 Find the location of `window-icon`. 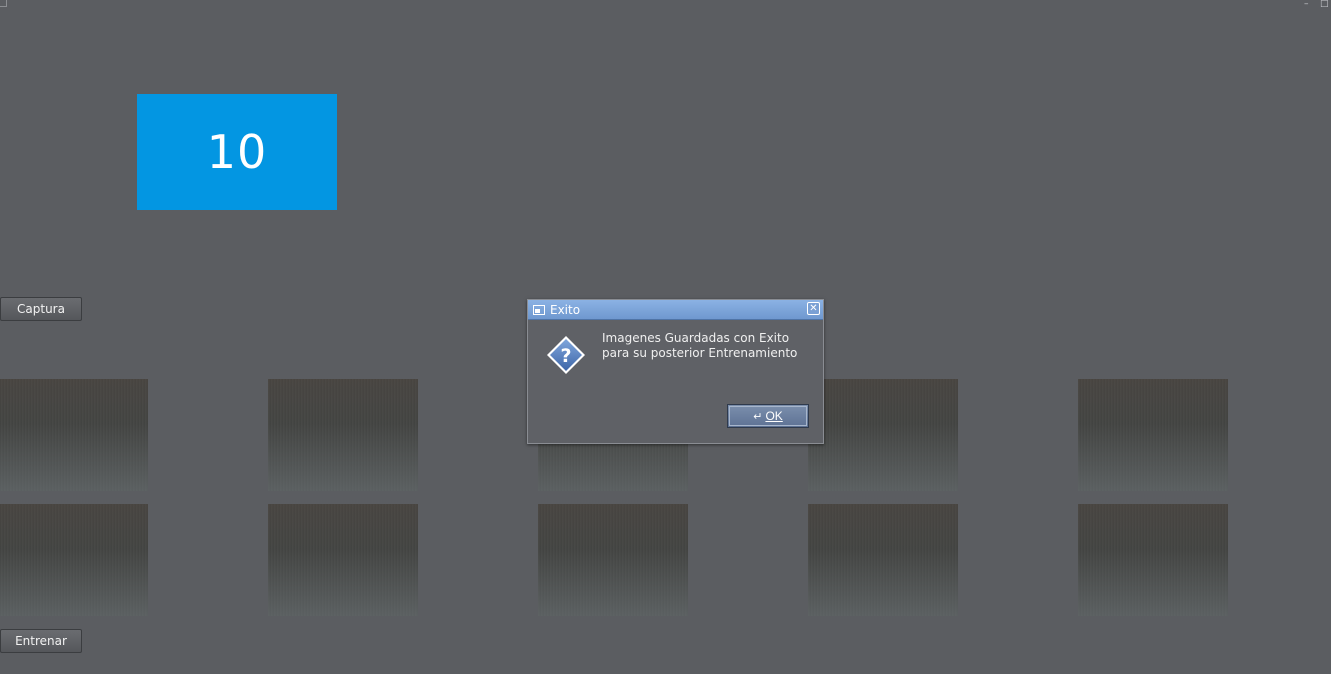

window-icon is located at coordinates (539, 309).